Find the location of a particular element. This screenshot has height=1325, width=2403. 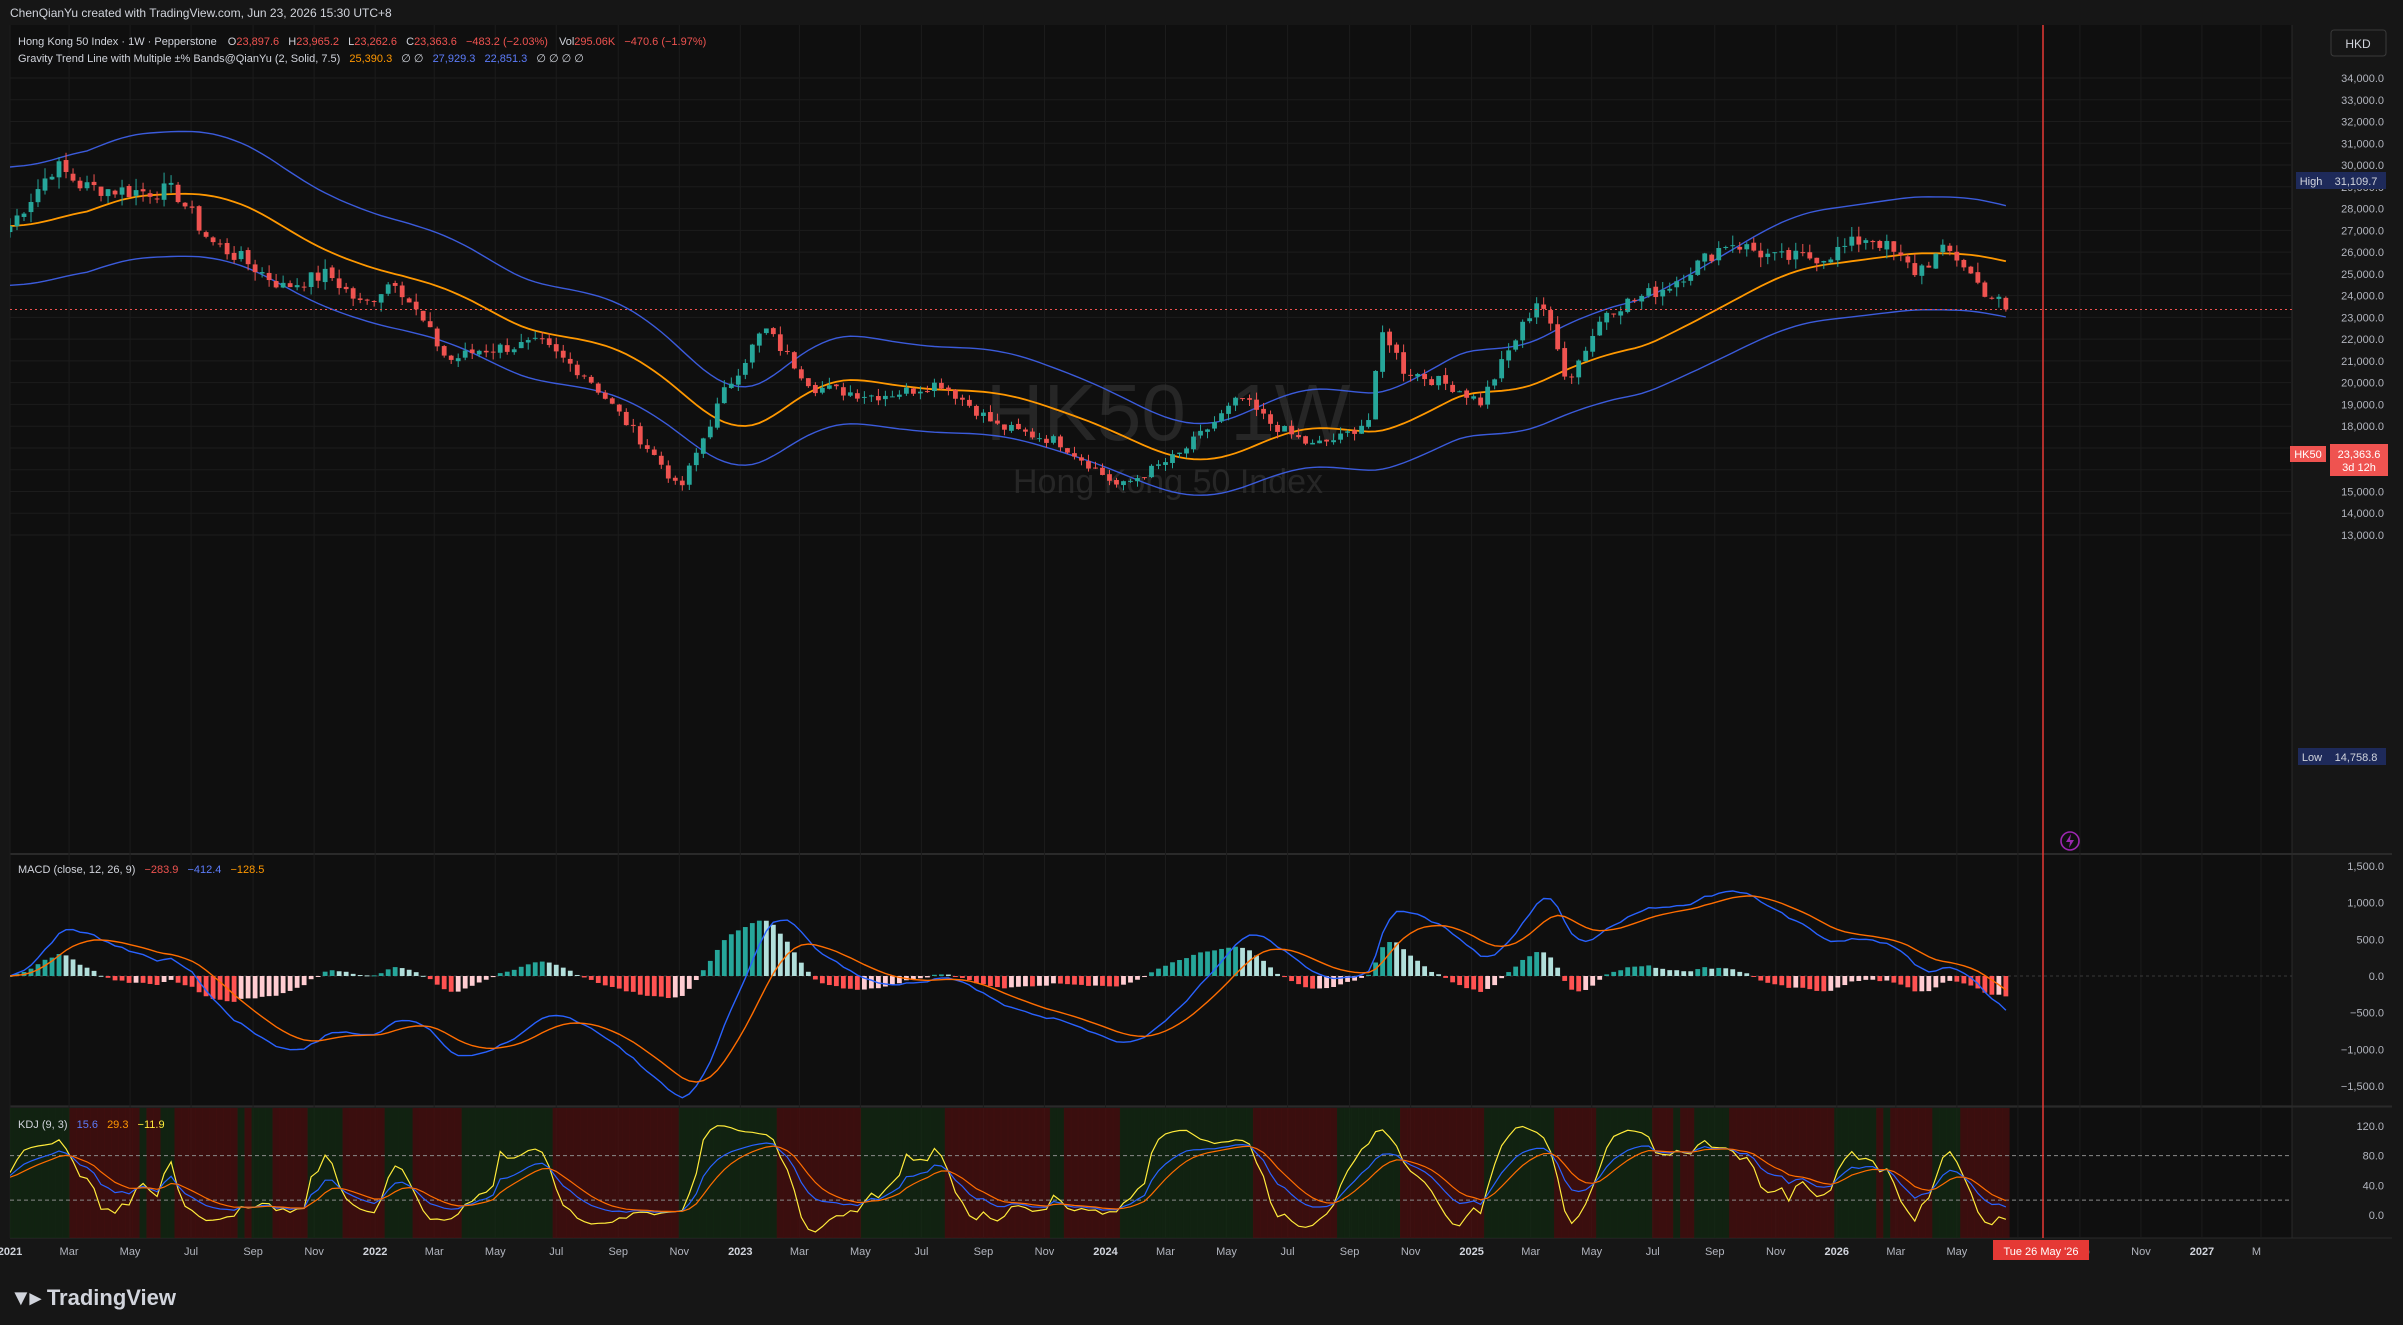

last-price-tag: HK50 23,363.6 3d 12h is located at coordinates (2339, 460).